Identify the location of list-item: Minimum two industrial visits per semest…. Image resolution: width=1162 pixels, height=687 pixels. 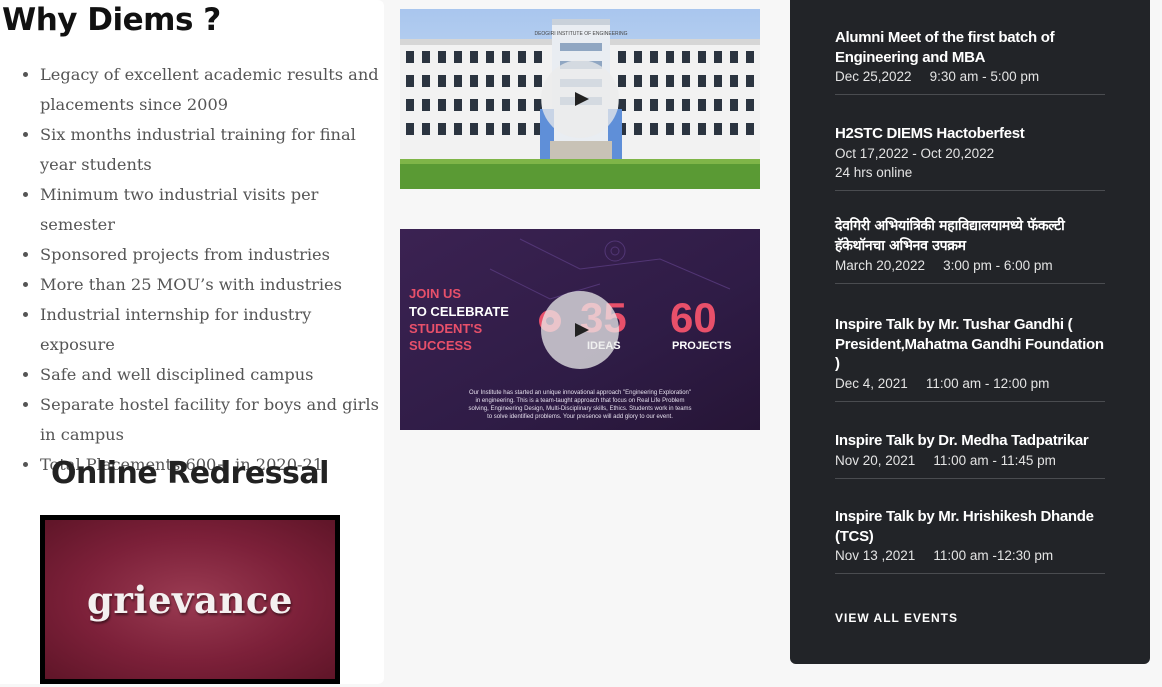
(212, 210).